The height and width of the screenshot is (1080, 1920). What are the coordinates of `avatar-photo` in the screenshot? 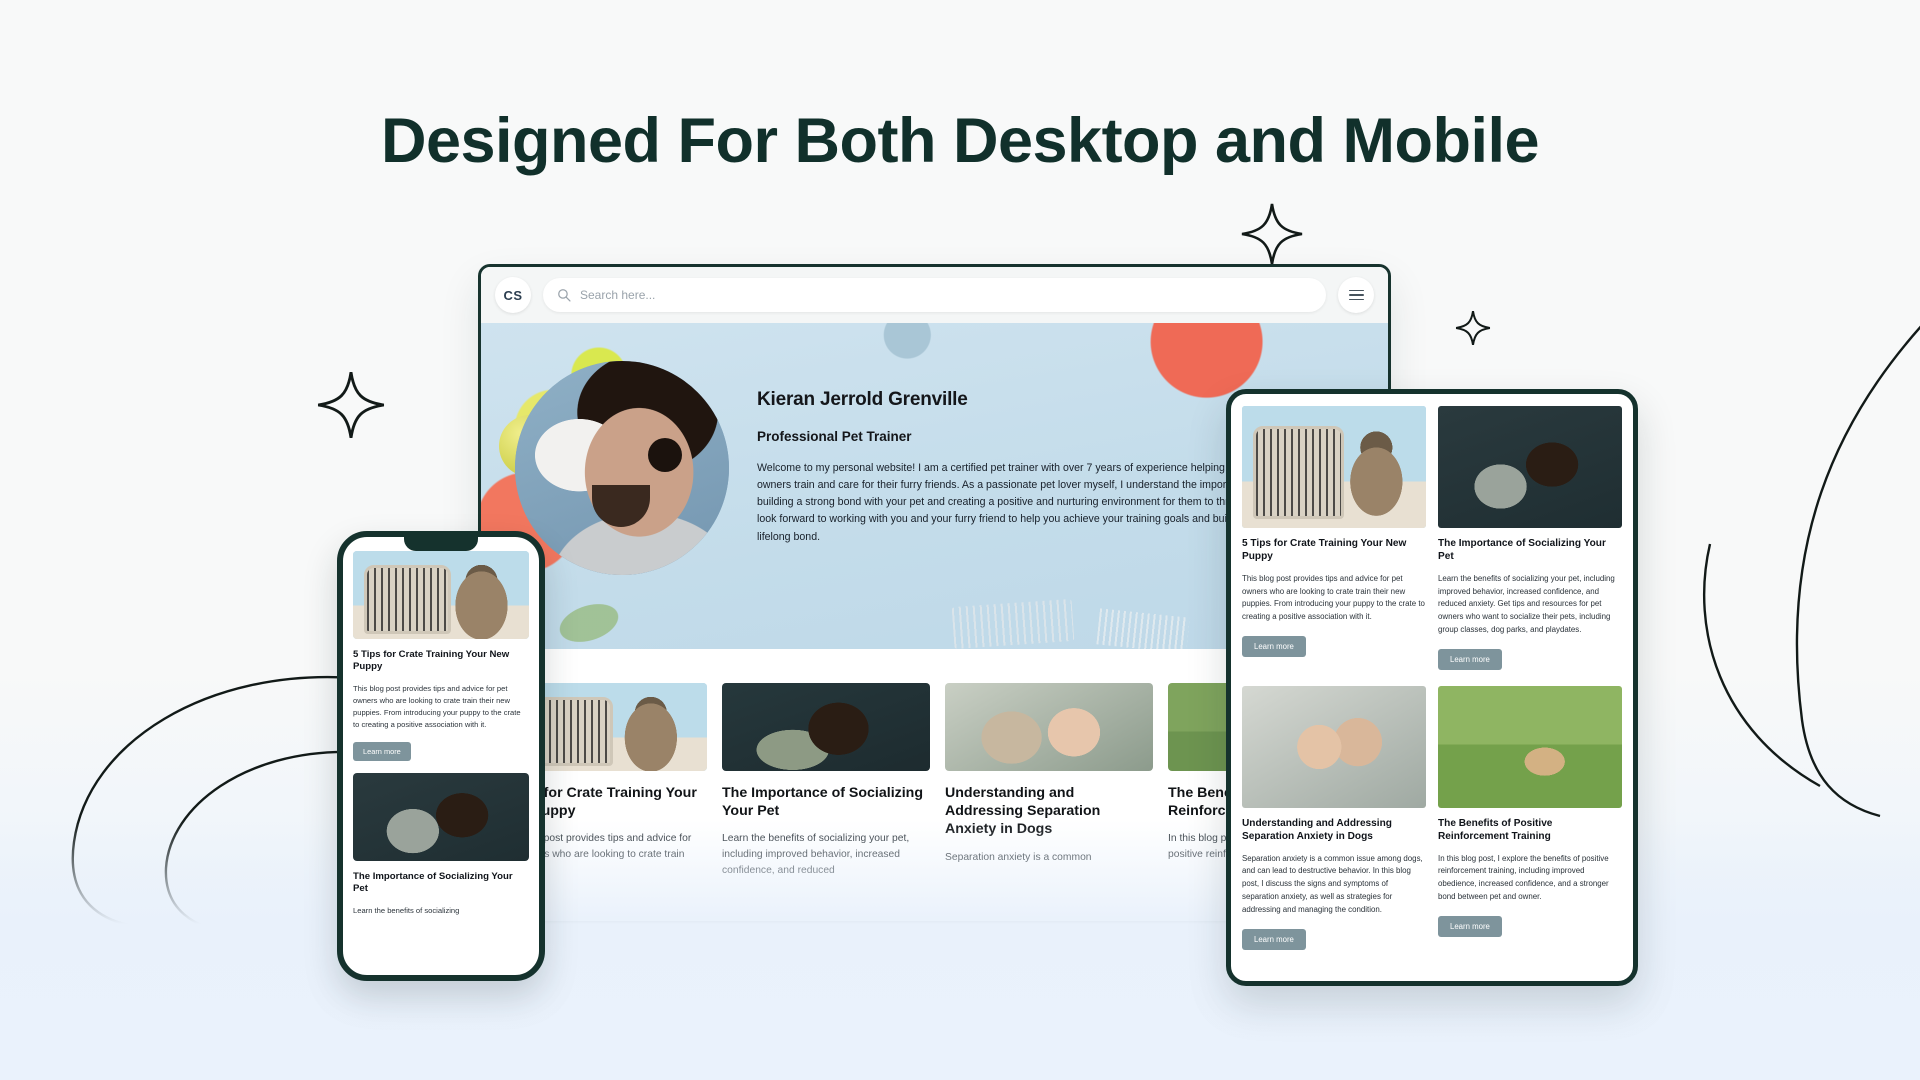 It's located at (622, 468).